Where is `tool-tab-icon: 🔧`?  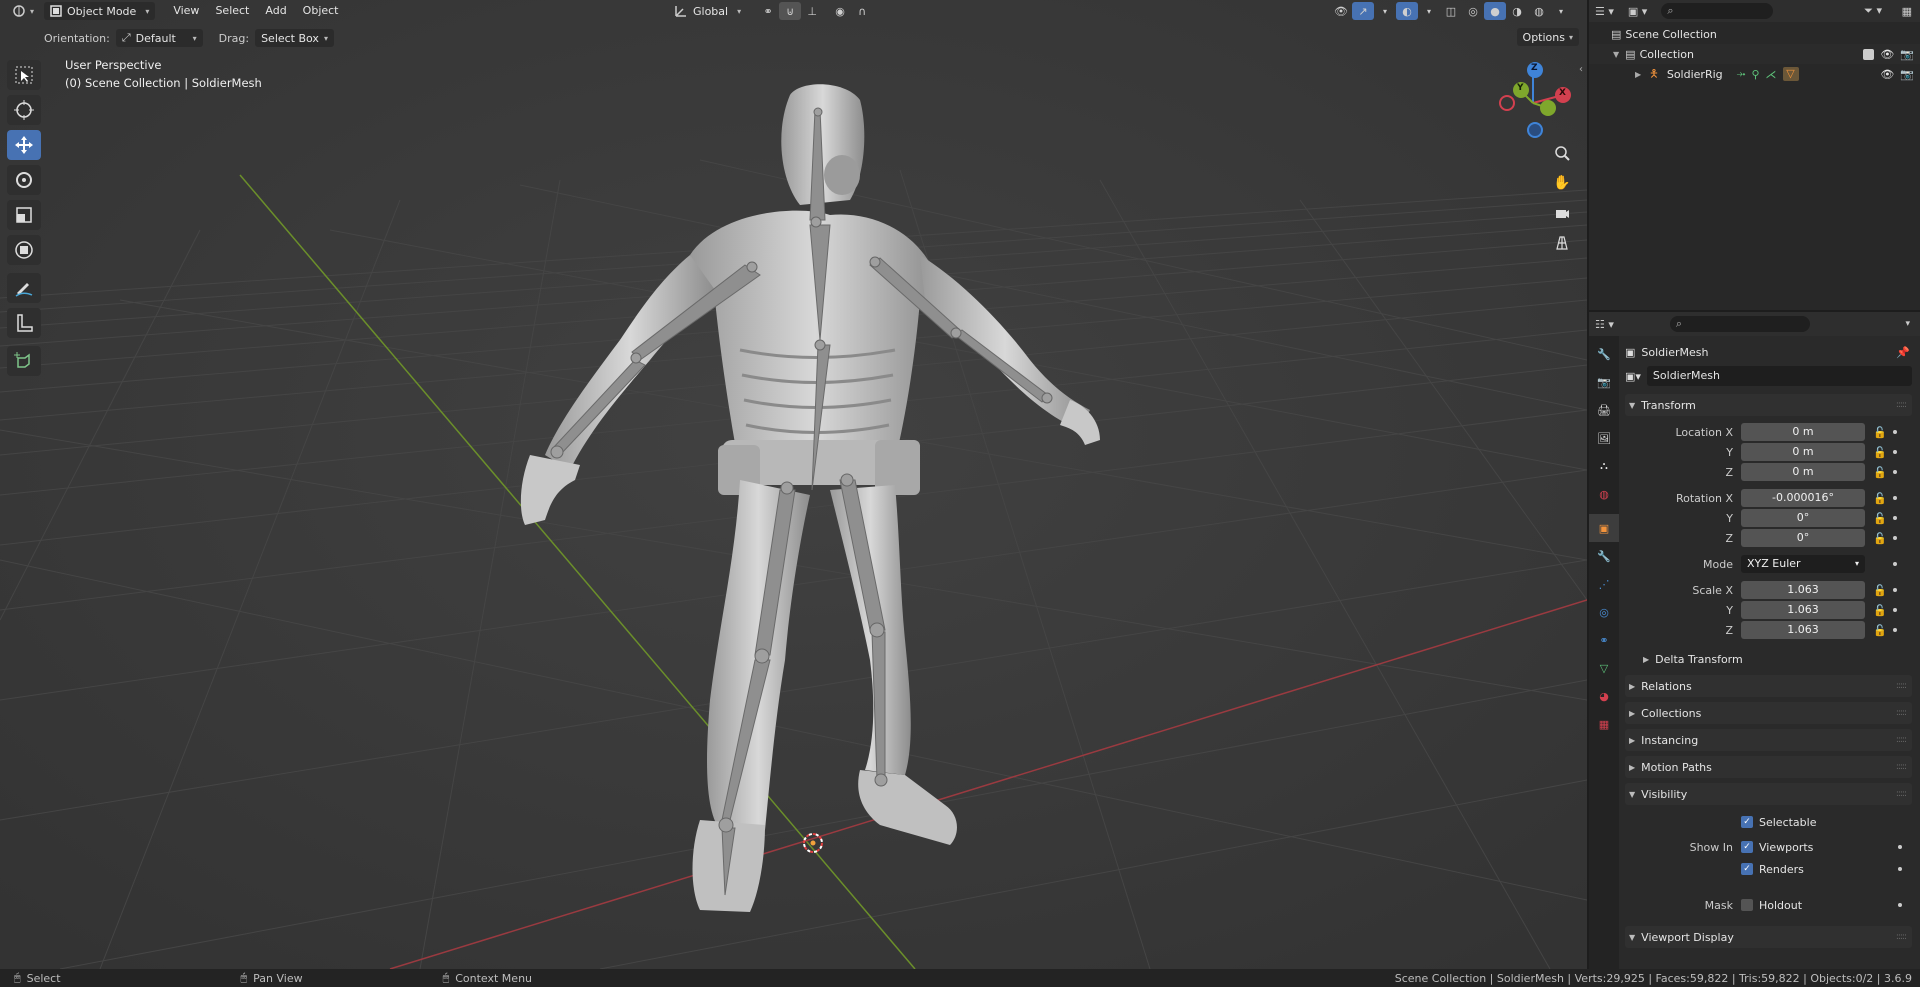
tool-tab-icon: 🔧 is located at coordinates (1604, 354).